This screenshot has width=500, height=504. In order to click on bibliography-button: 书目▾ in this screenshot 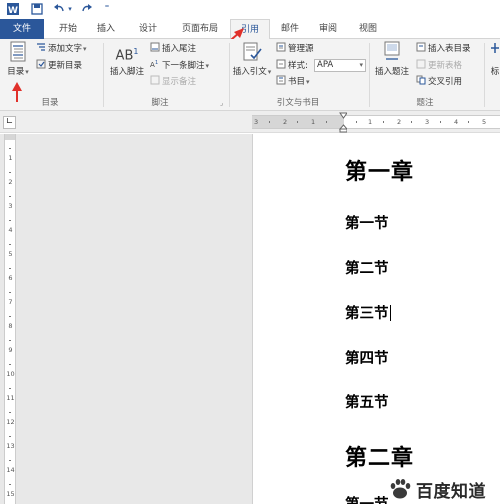, I will do `click(293, 81)`.